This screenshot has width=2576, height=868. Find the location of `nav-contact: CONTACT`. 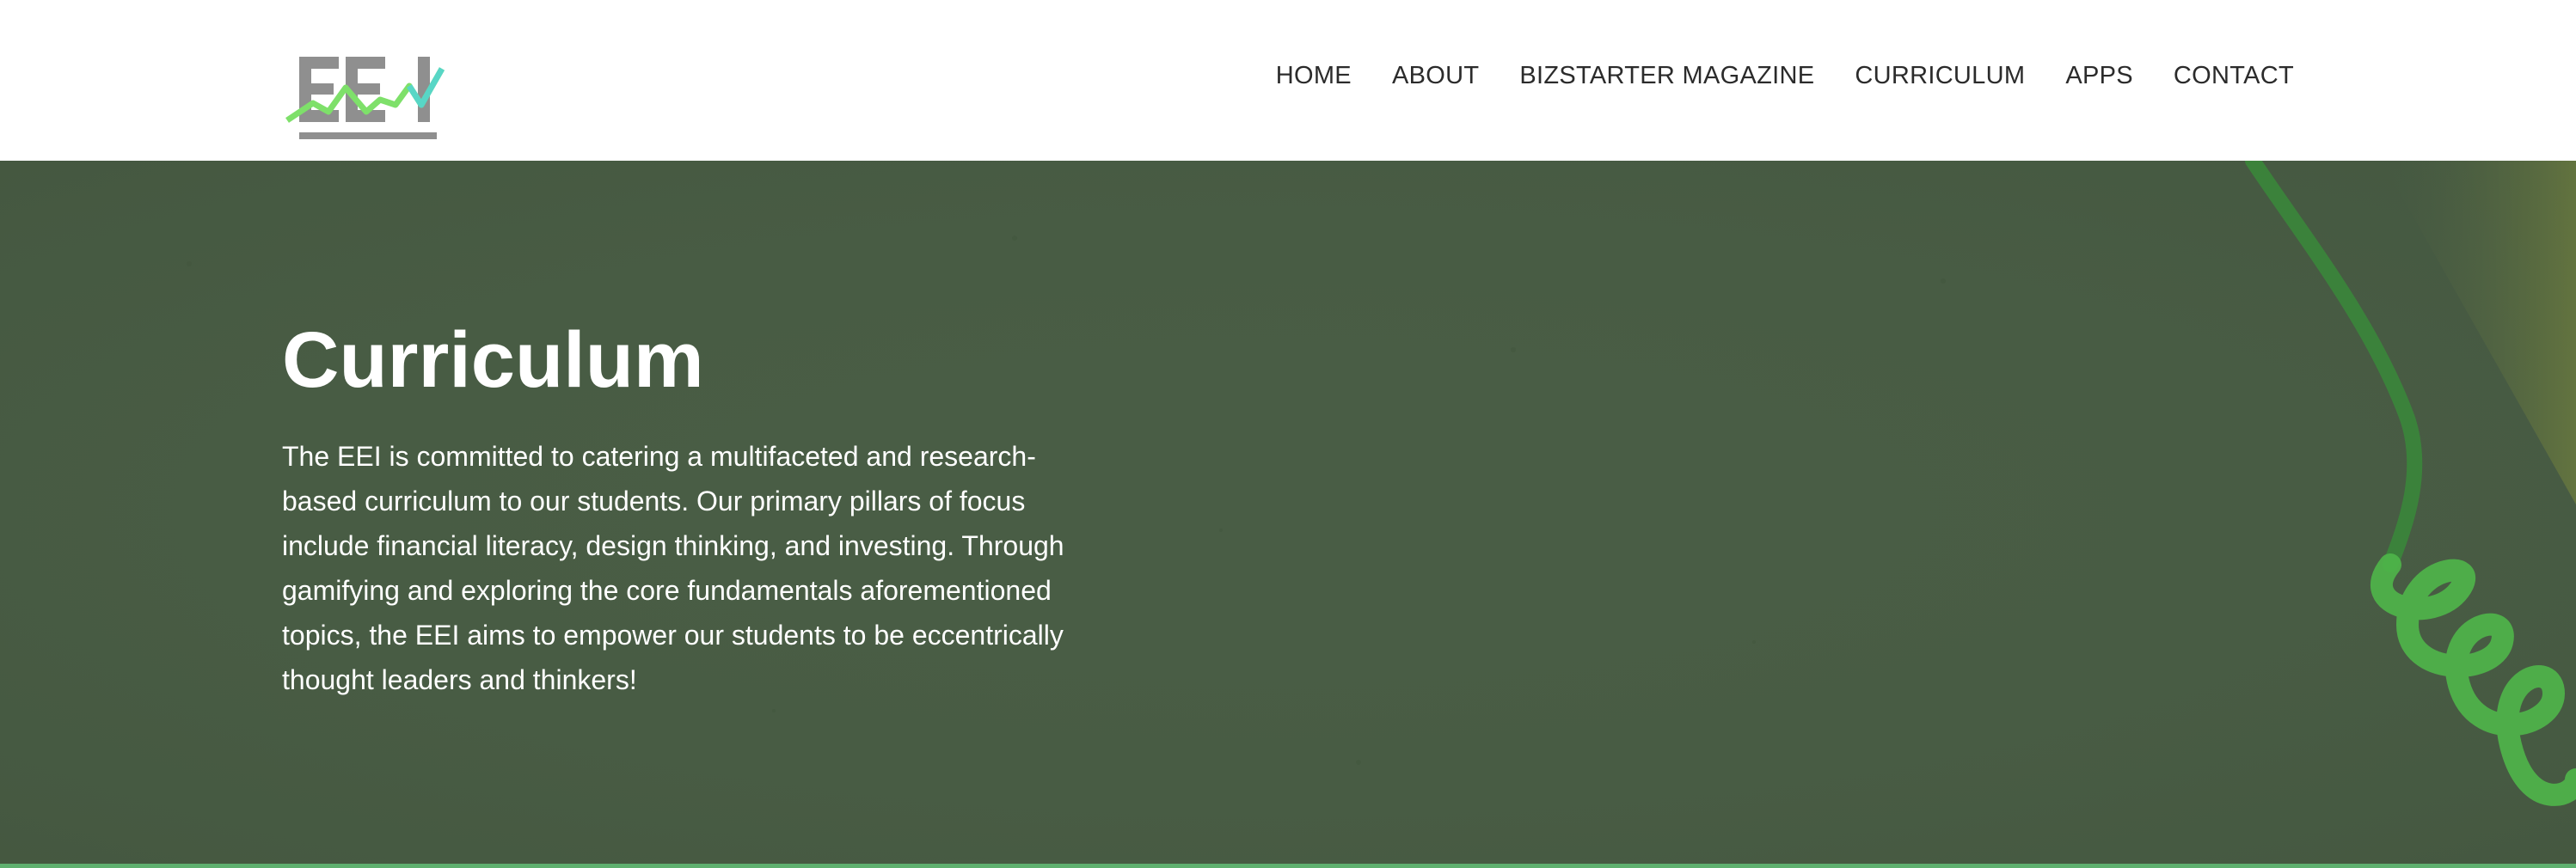

nav-contact: CONTACT is located at coordinates (2234, 80).